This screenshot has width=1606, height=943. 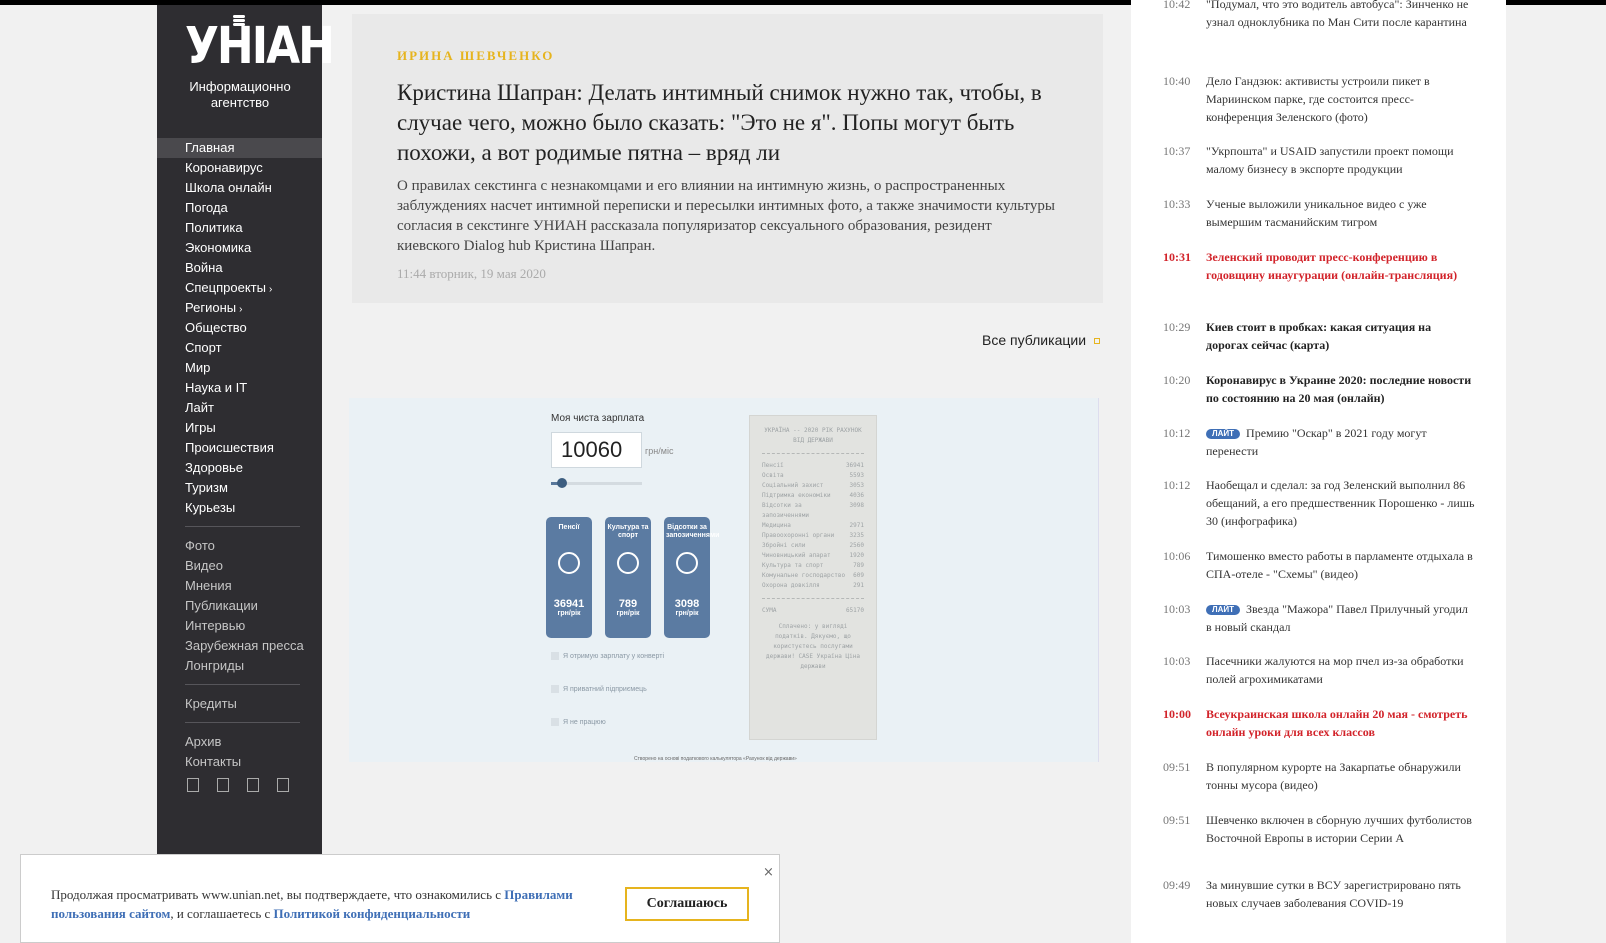 What do you see at coordinates (596, 483) in the screenshot?
I see `salary-slider` at bounding box center [596, 483].